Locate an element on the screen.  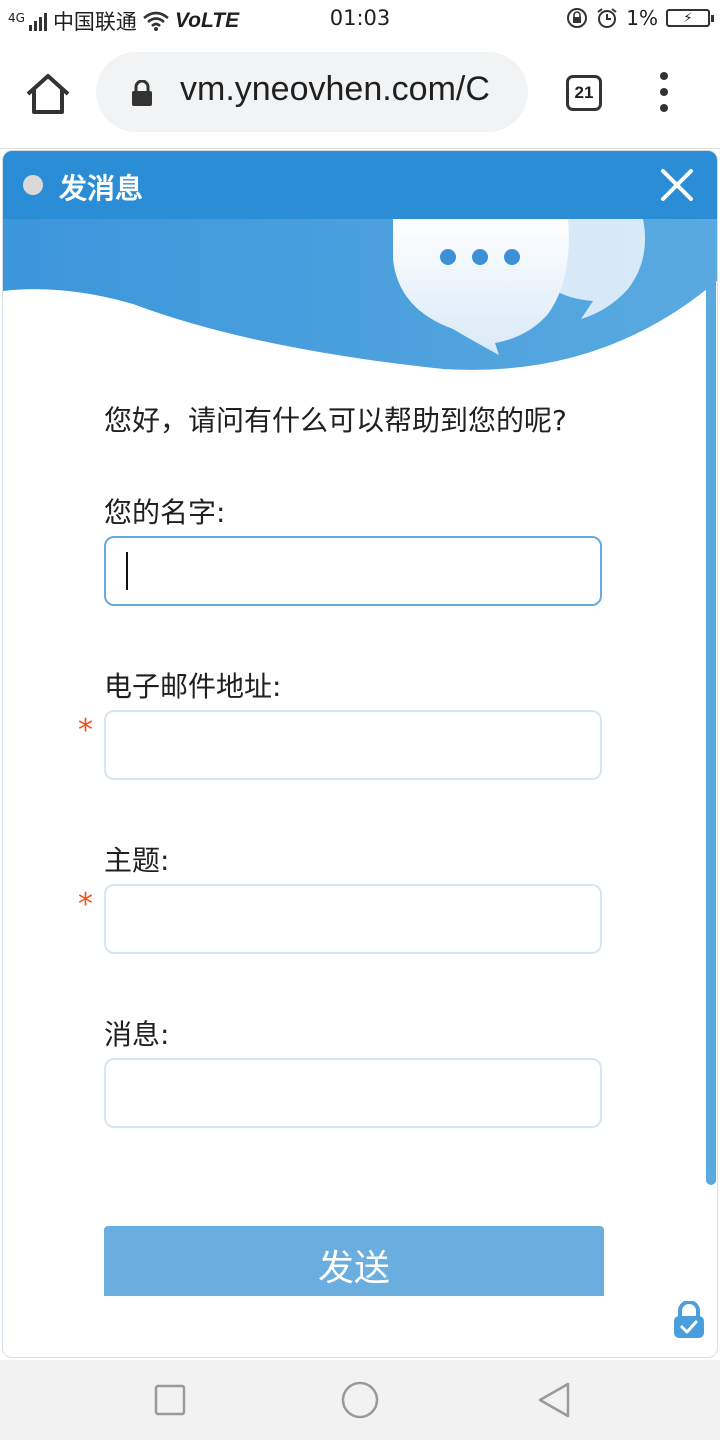
status-right: 1% ⚡ is located at coordinates (640, 18).